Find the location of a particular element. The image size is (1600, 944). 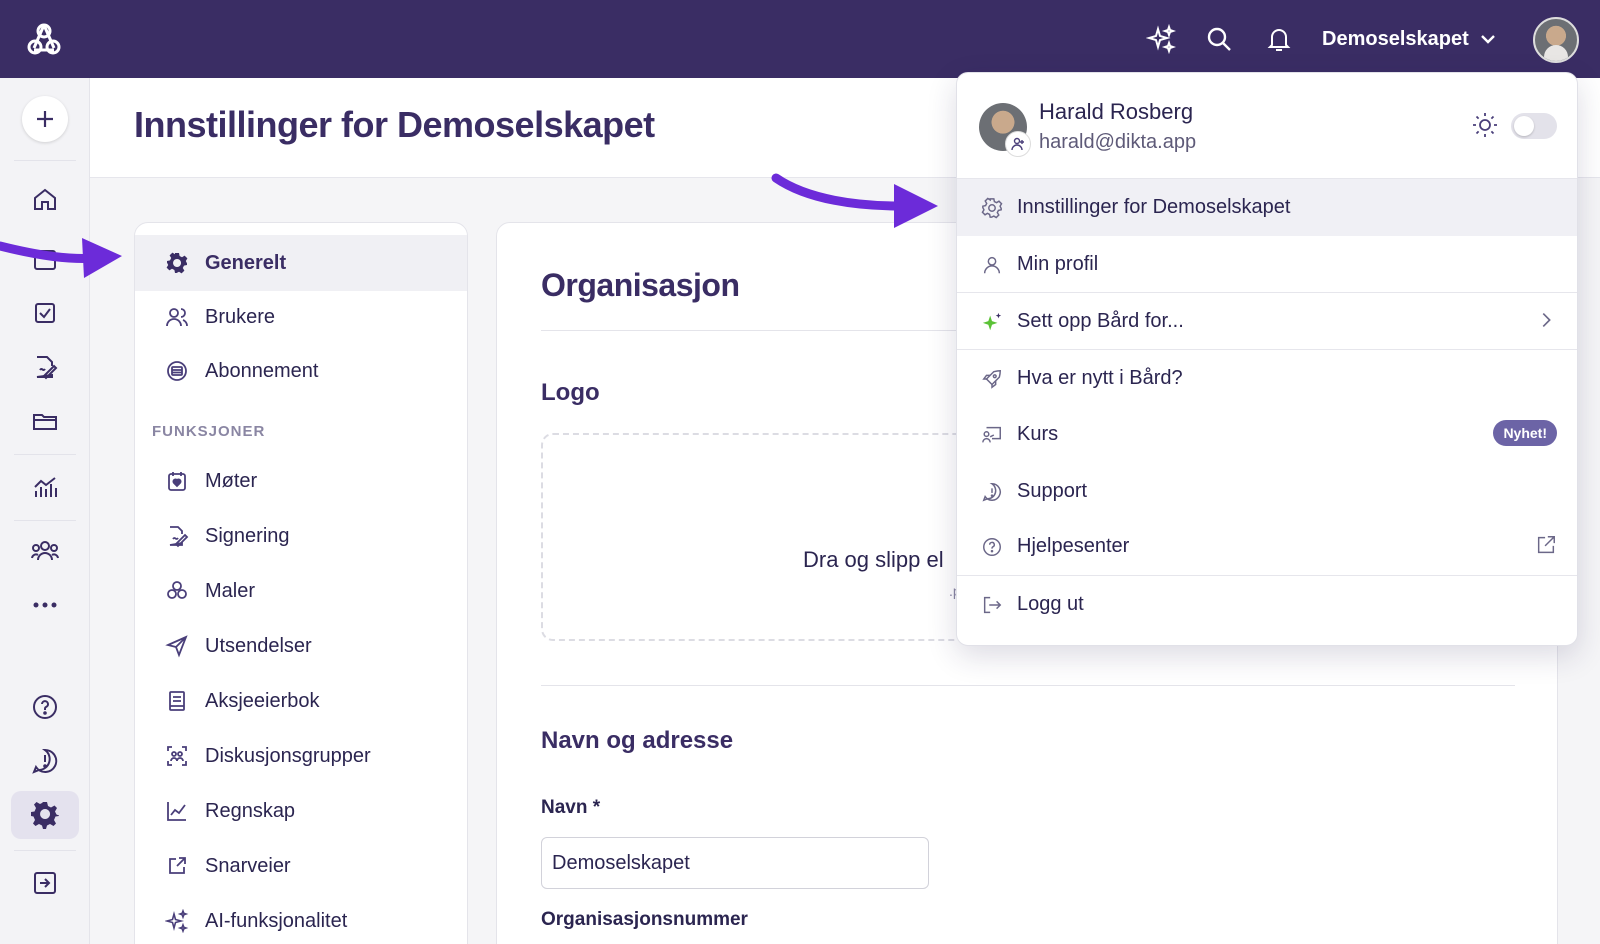

create-new-button is located at coordinates (45, 119).